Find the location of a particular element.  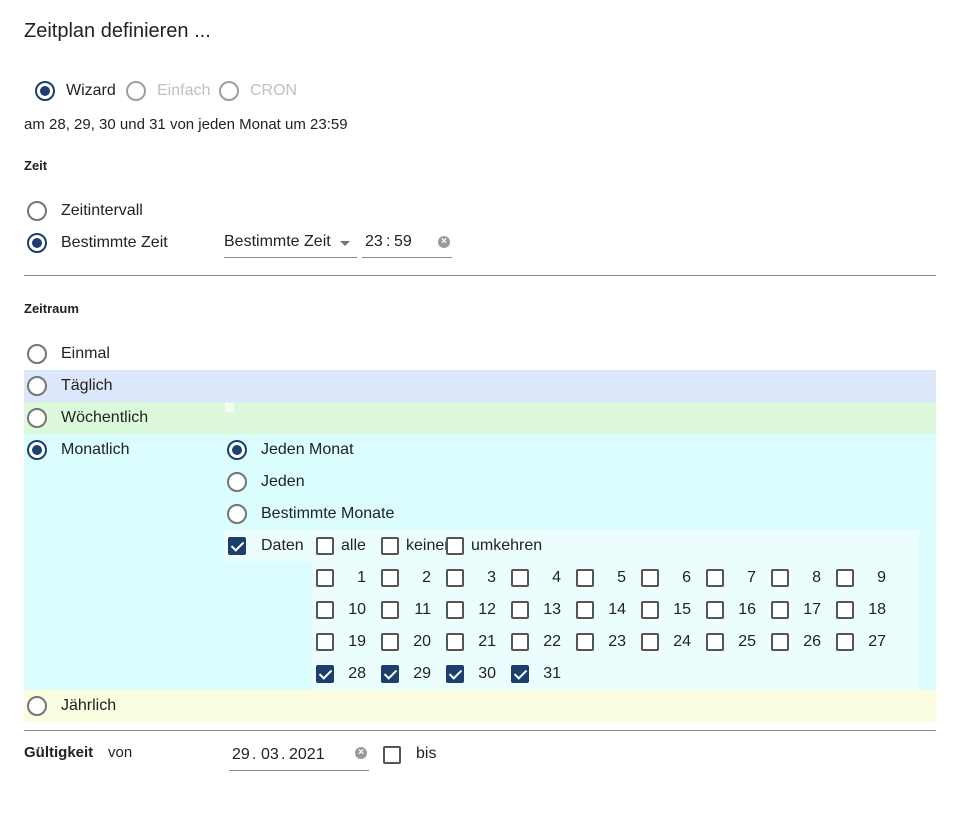

to-date-checkbox is located at coordinates (392, 755).